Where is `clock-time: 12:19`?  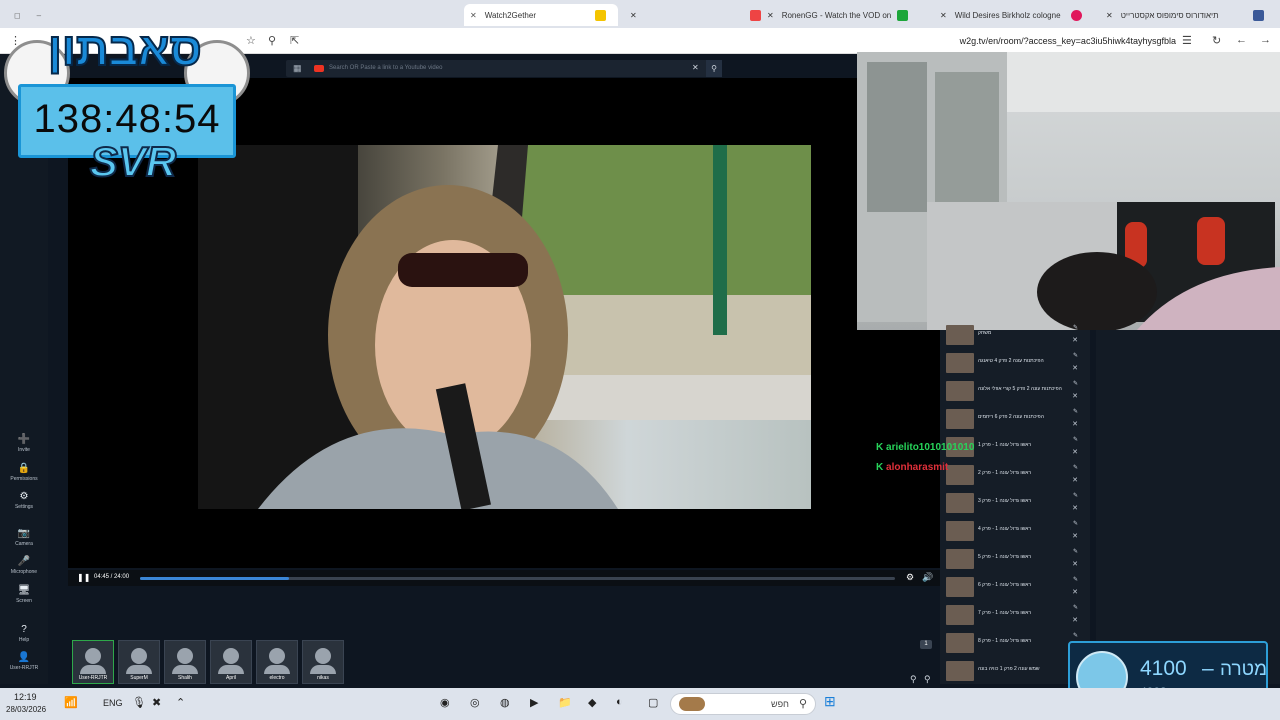
clock-time: 12:19 is located at coordinates (25, 697).